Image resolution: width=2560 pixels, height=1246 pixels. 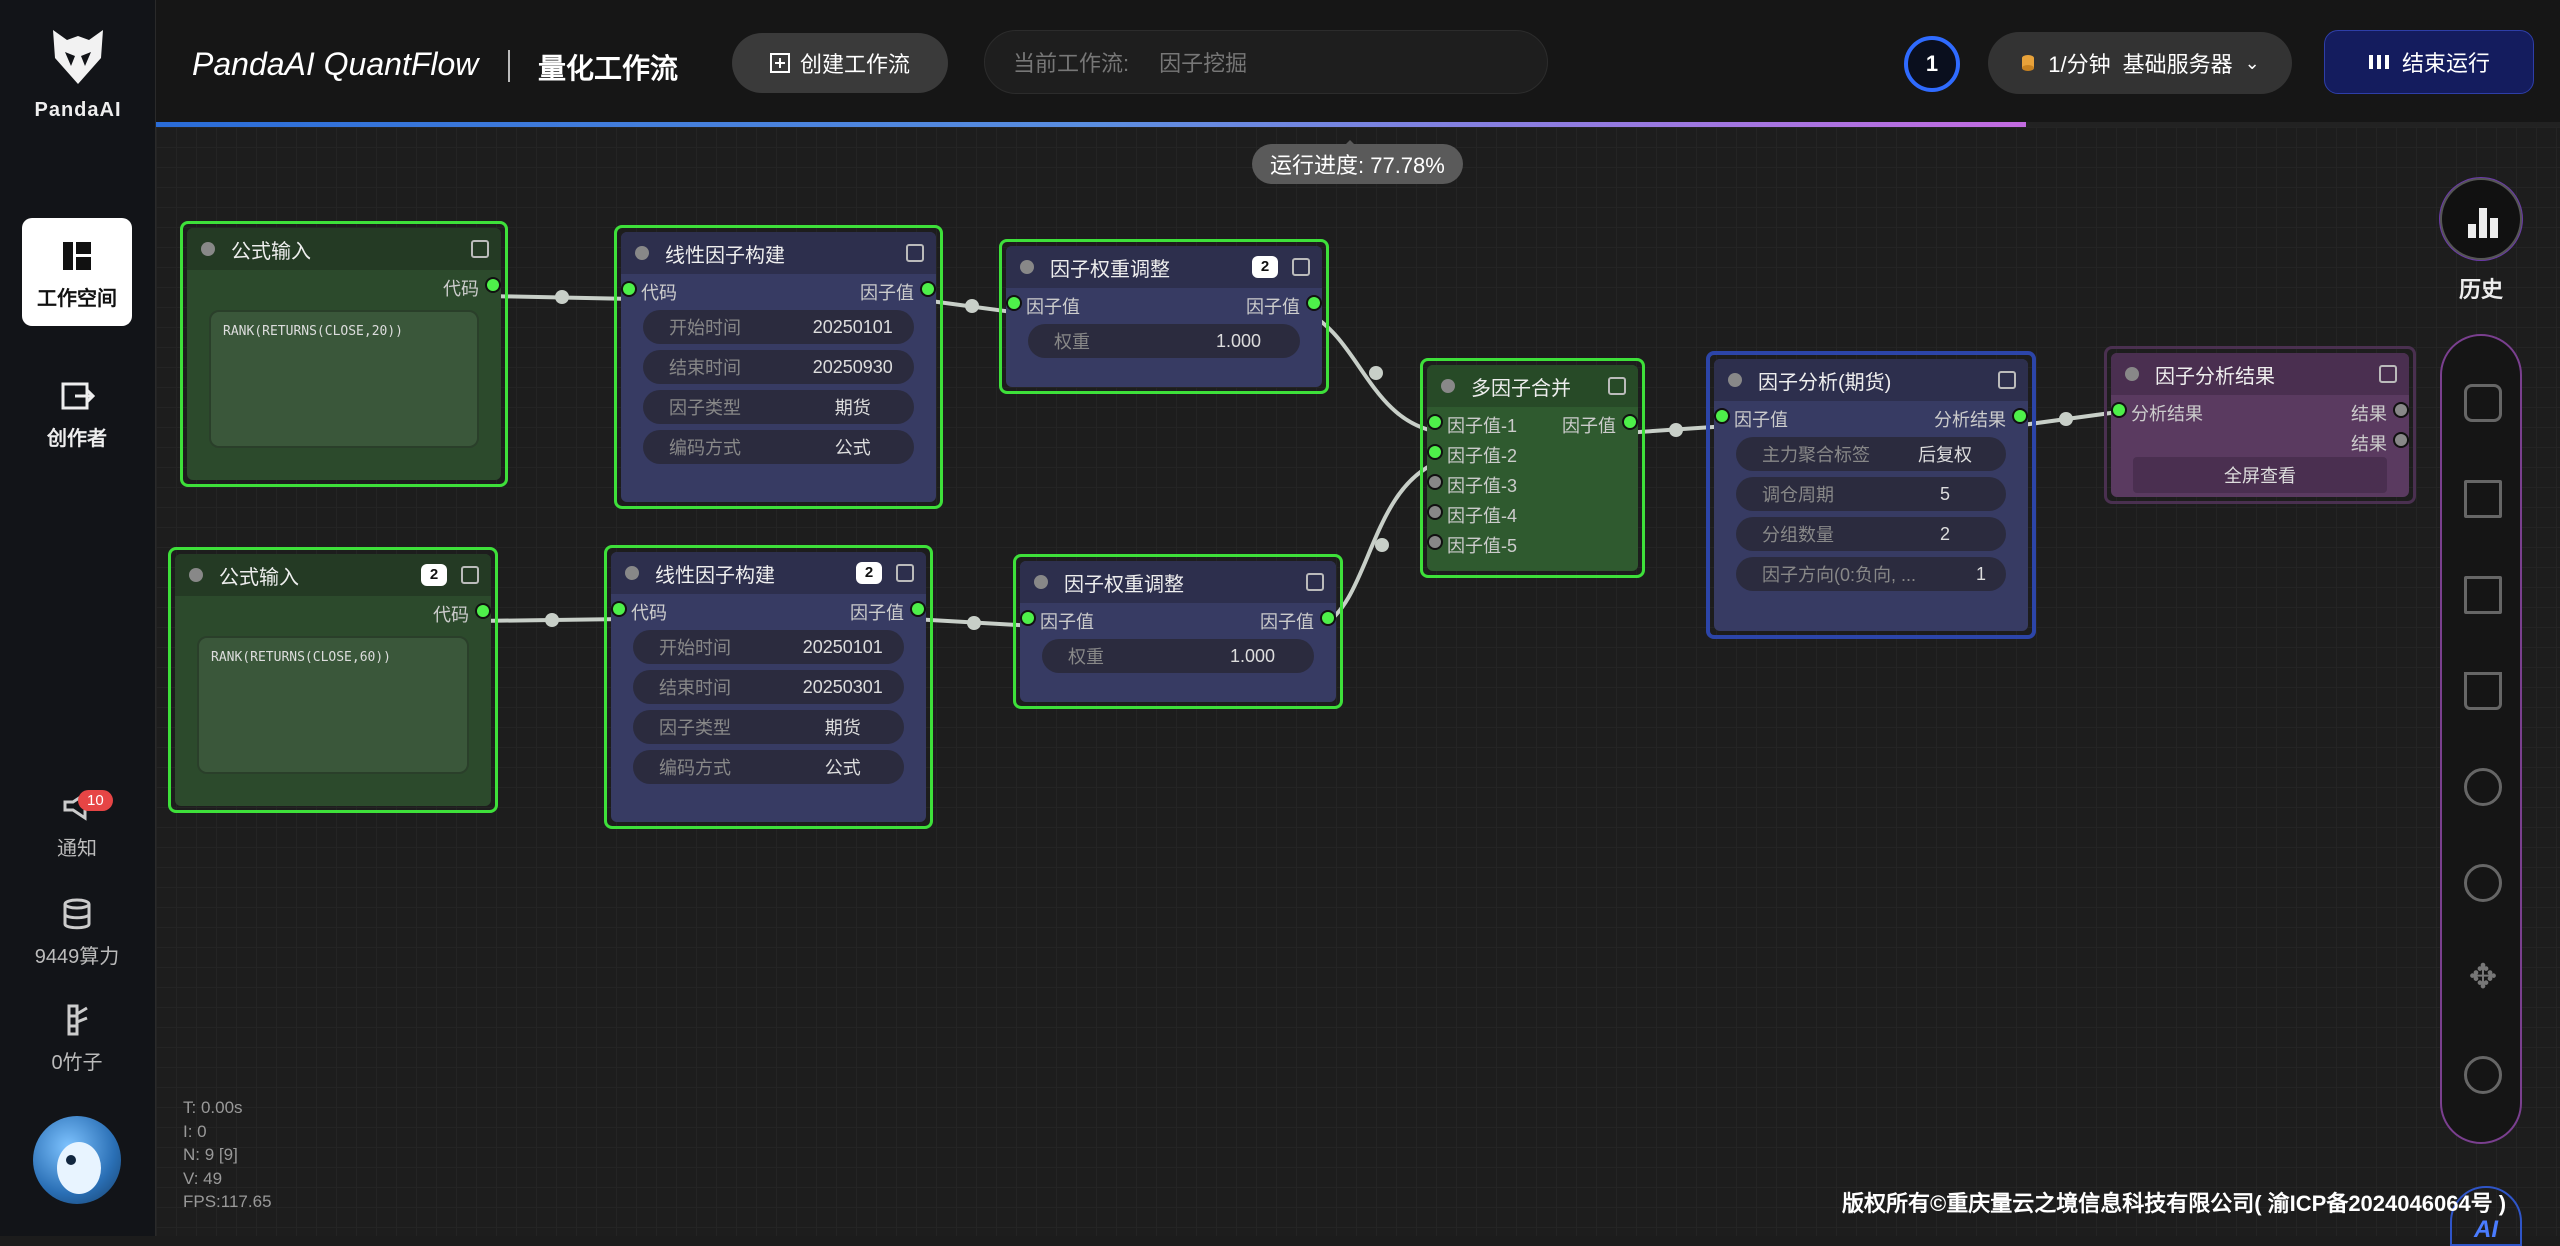 What do you see at coordinates (1970, 420) in the screenshot?
I see `port-label: 分析结果` at bounding box center [1970, 420].